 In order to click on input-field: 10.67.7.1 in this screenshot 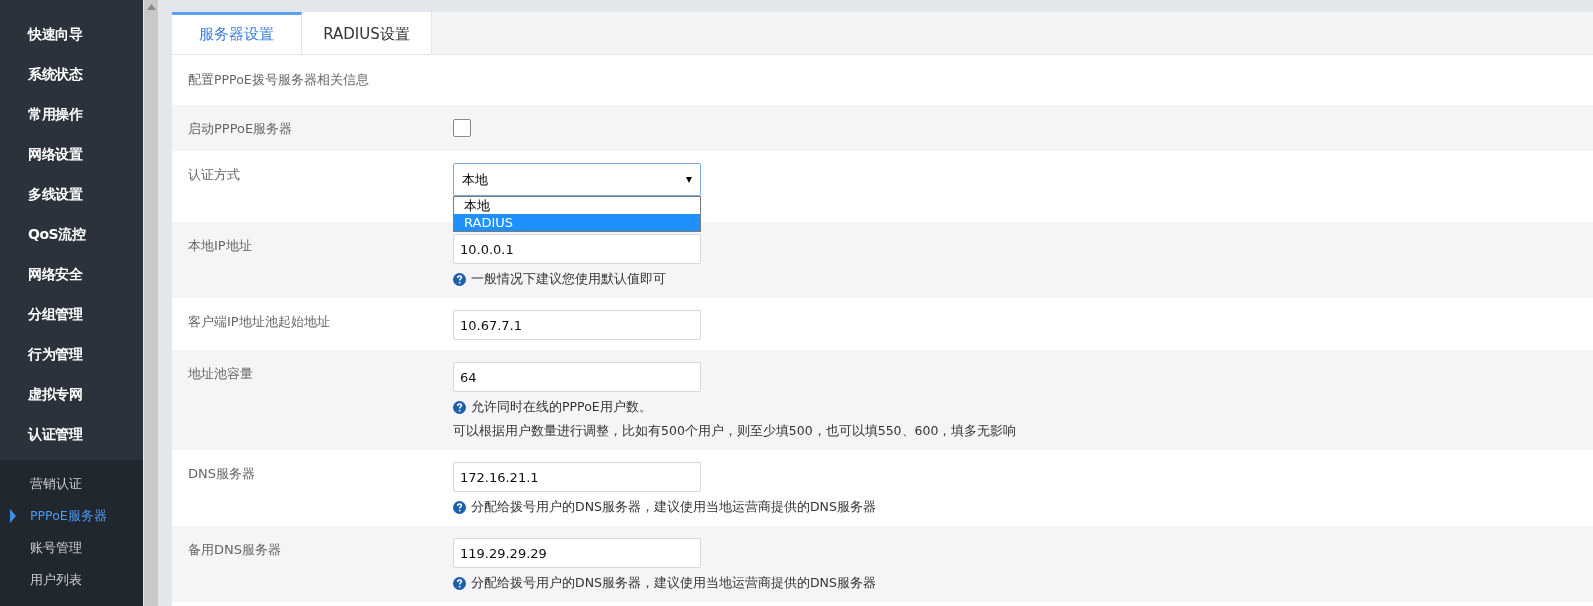, I will do `click(577, 325)`.